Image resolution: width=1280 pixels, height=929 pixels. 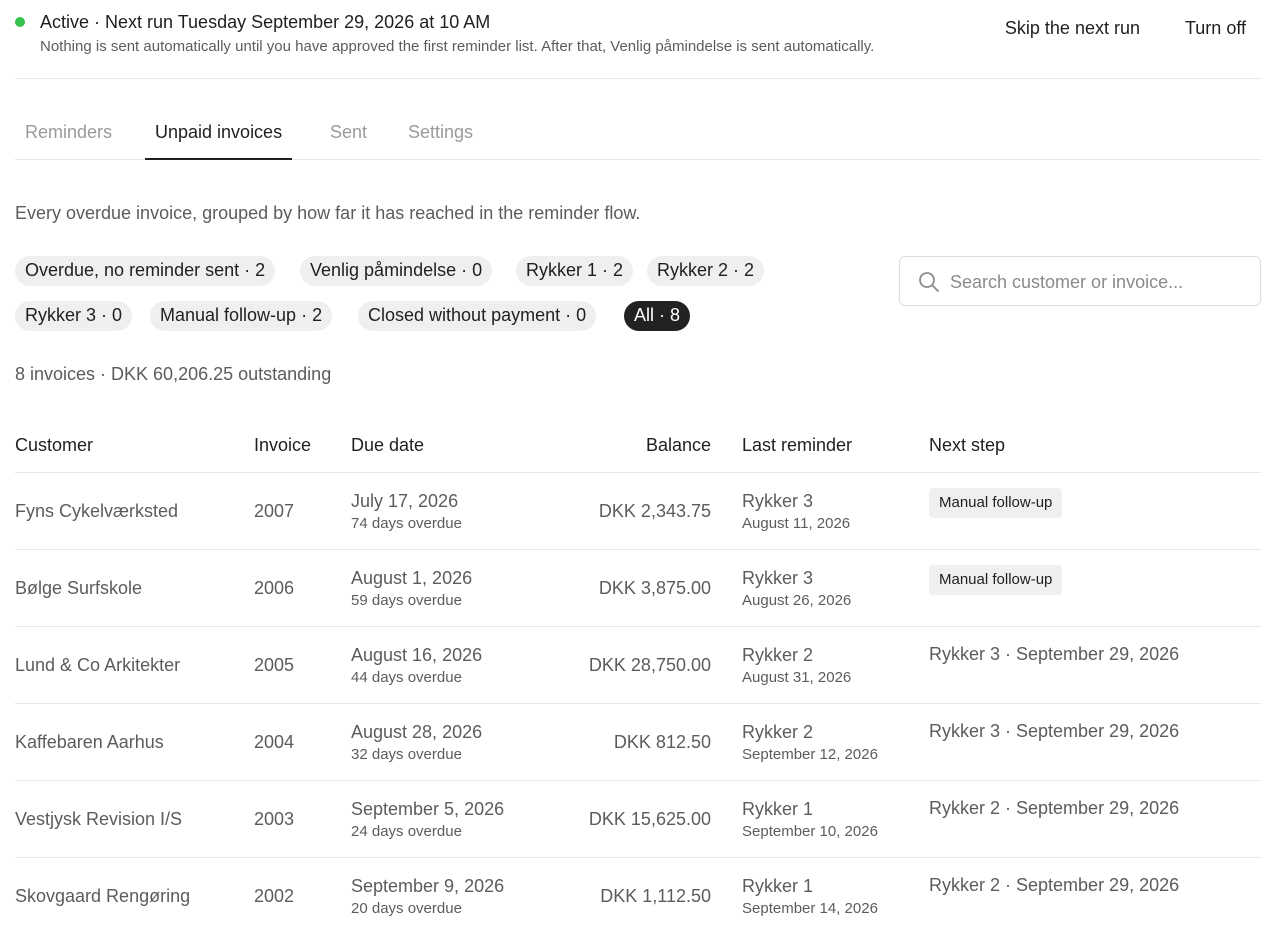 I want to click on due-date: August 16, 2026, so click(x=417, y=655).